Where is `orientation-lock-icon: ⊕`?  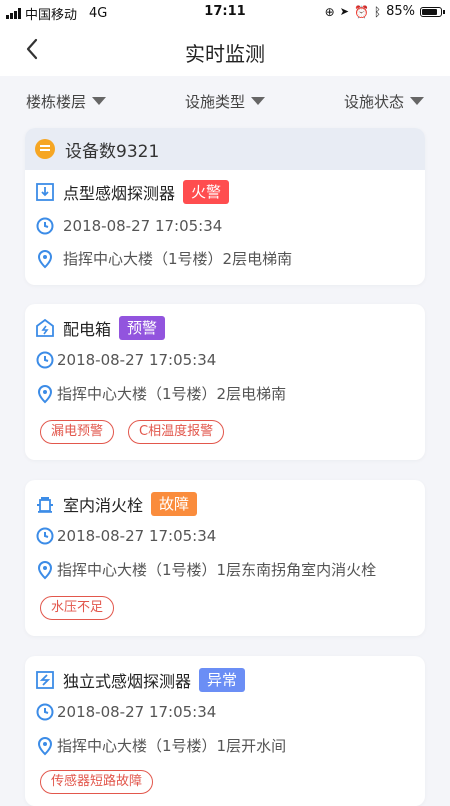
orientation-lock-icon: ⊕ is located at coordinates (329, 11).